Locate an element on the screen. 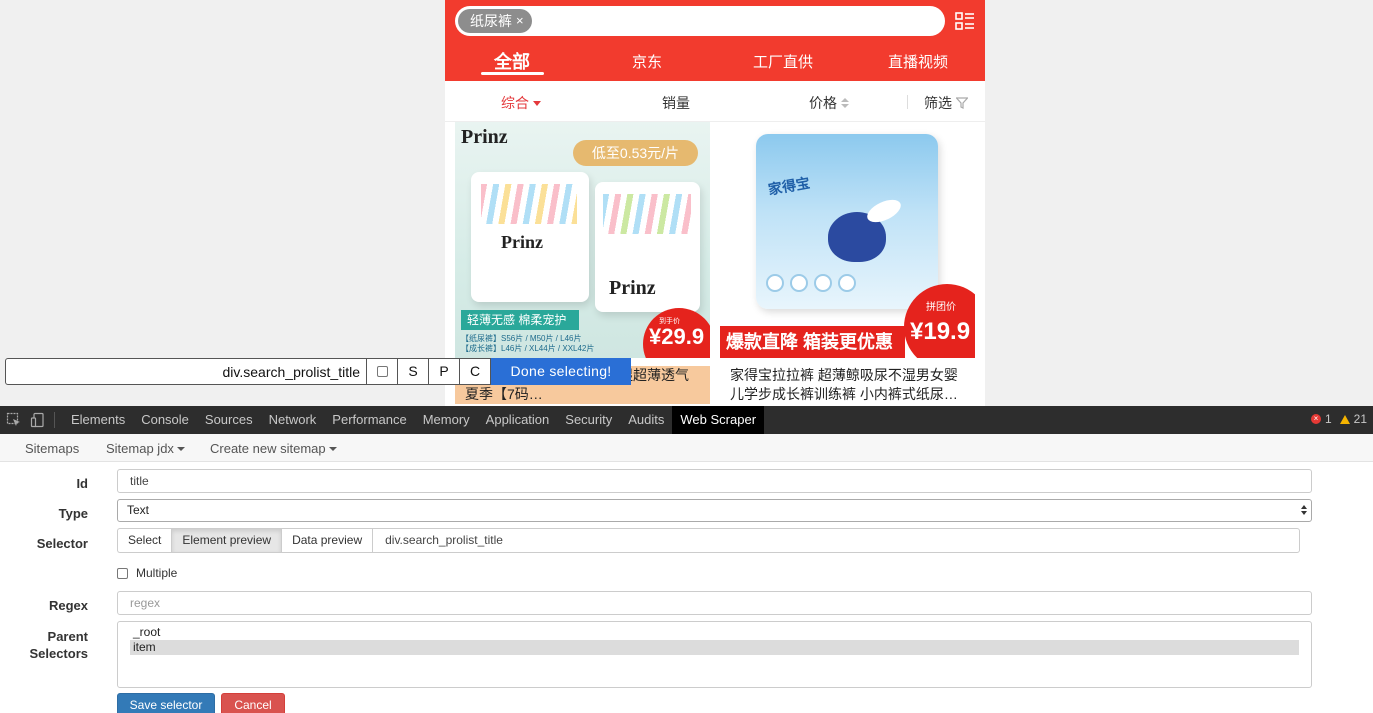  tab-web-scraper: Web Scraper is located at coordinates (718, 420).